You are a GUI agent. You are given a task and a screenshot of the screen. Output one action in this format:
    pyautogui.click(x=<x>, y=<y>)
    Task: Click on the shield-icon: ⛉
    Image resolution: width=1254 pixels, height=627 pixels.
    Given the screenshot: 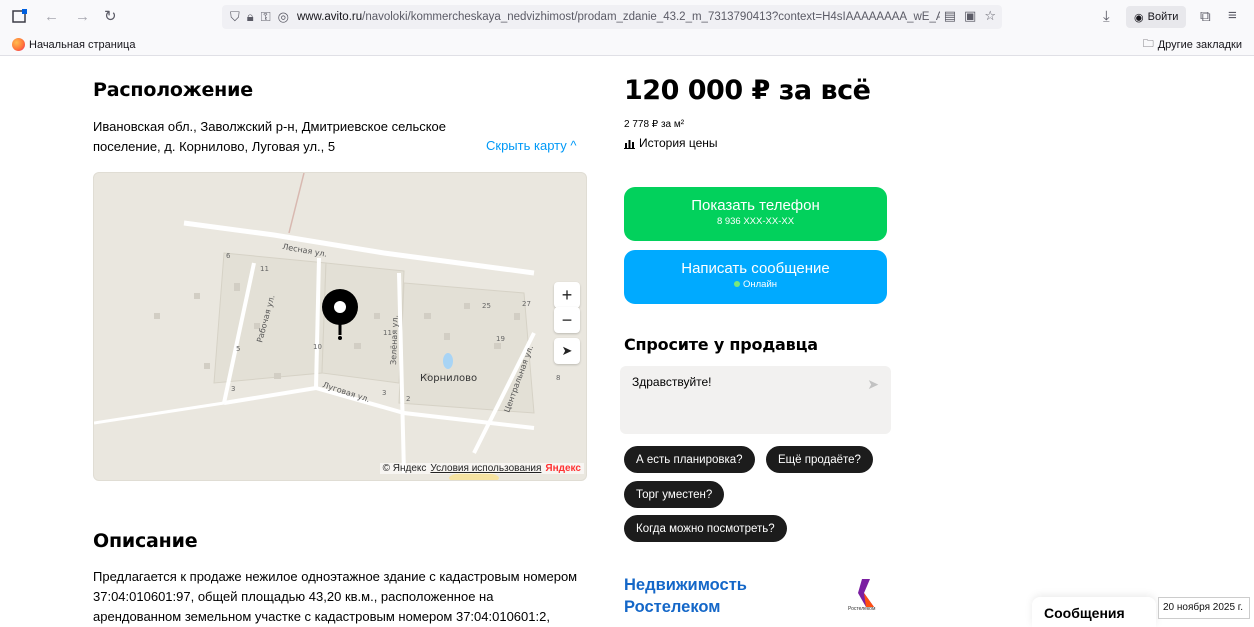 What is the action you would take?
    pyautogui.click(x=235, y=17)
    